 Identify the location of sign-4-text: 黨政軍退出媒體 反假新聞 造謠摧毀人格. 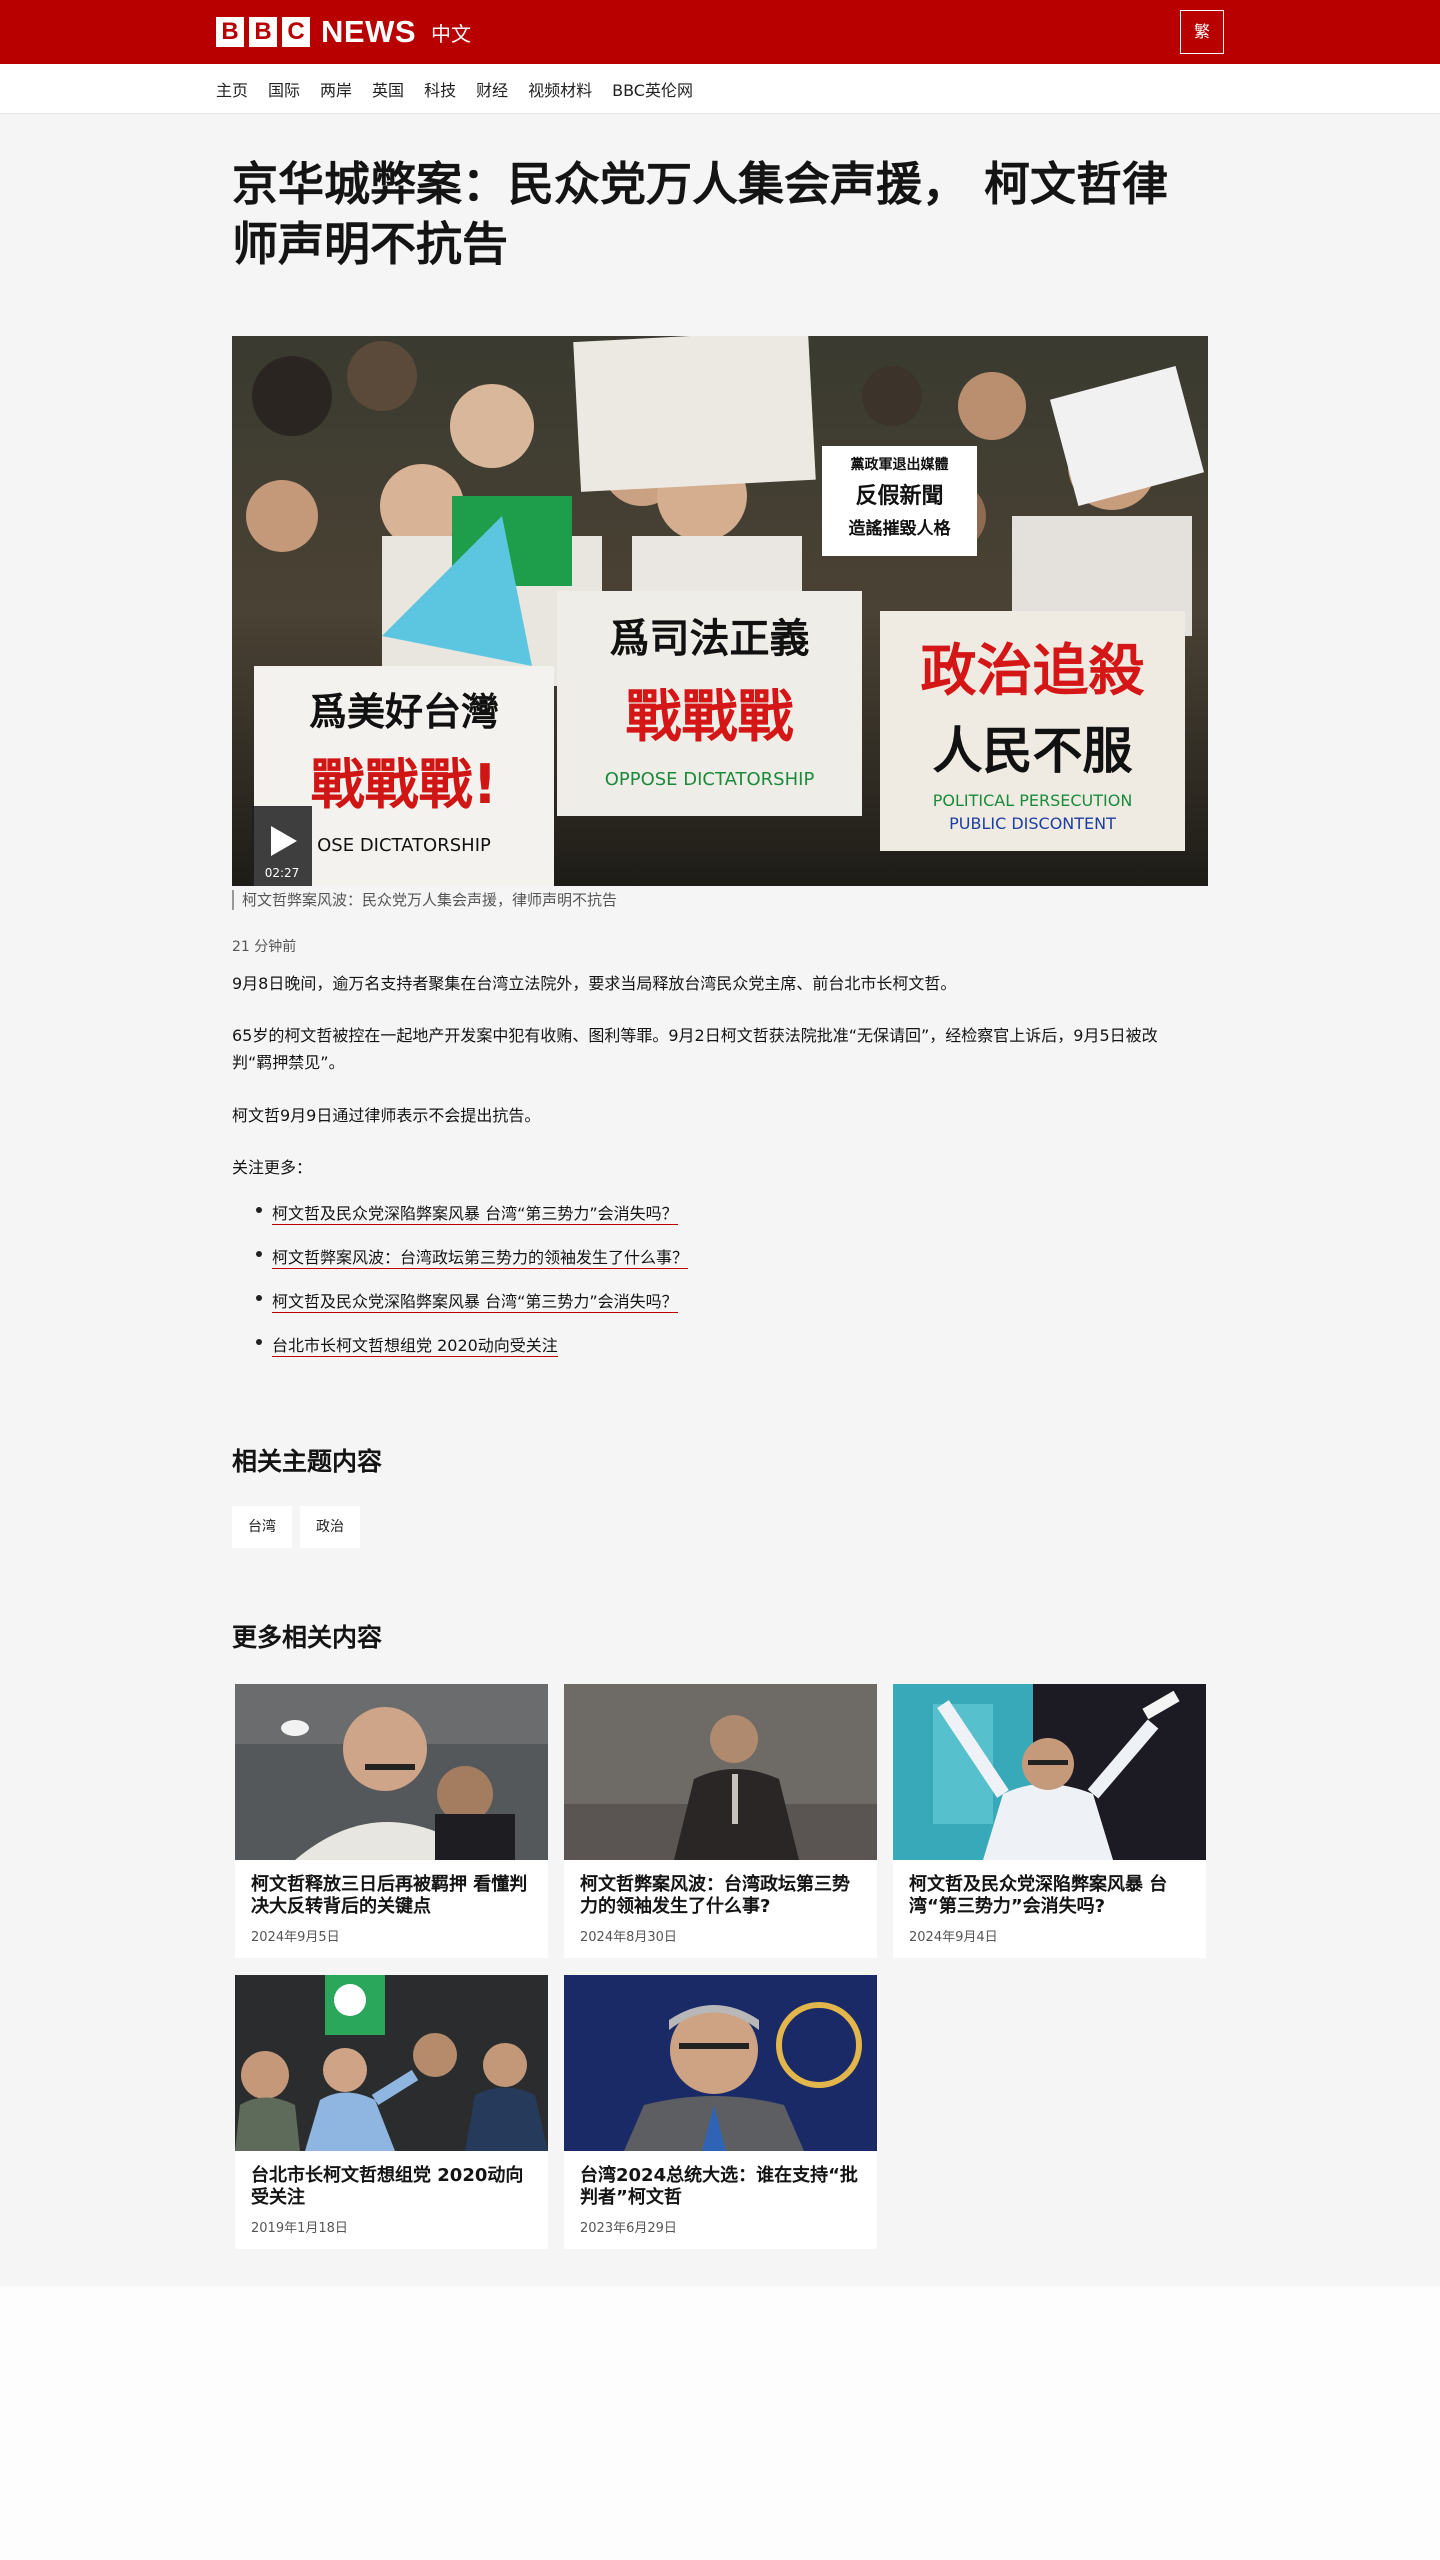
(899, 496).